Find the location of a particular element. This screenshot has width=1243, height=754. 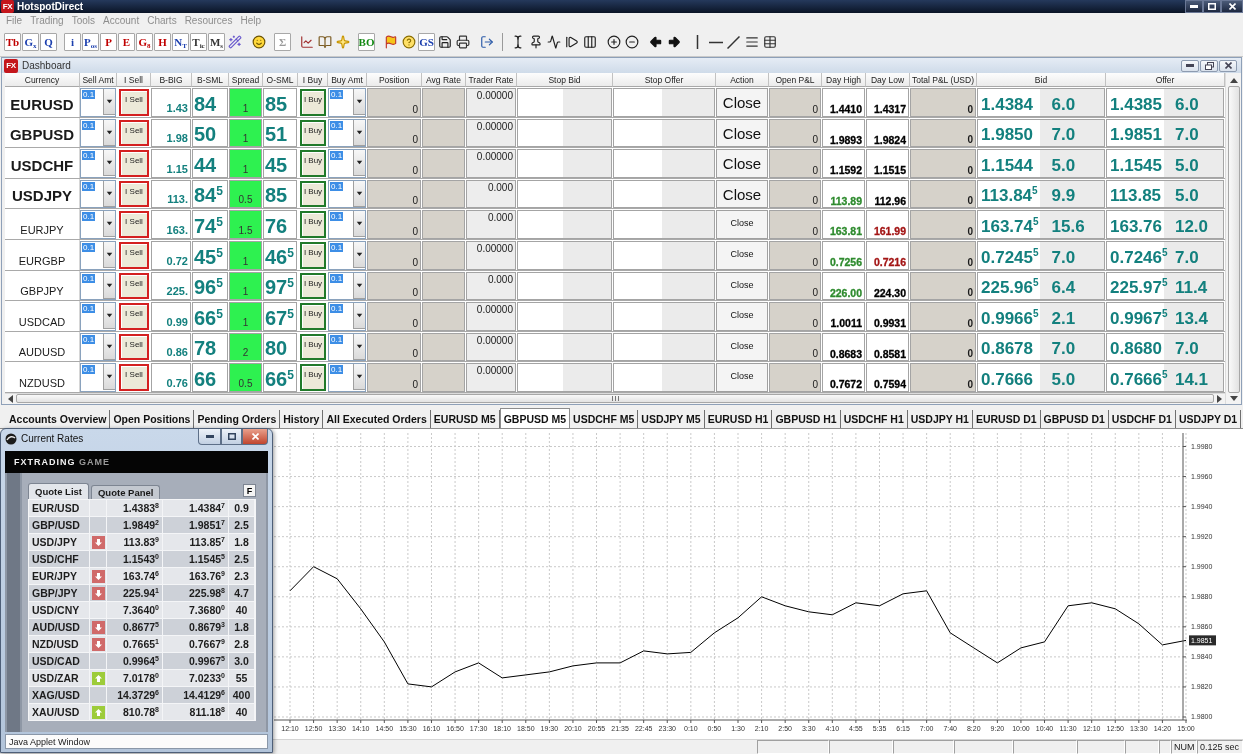

restore-button is located at coordinates (1209, 65).